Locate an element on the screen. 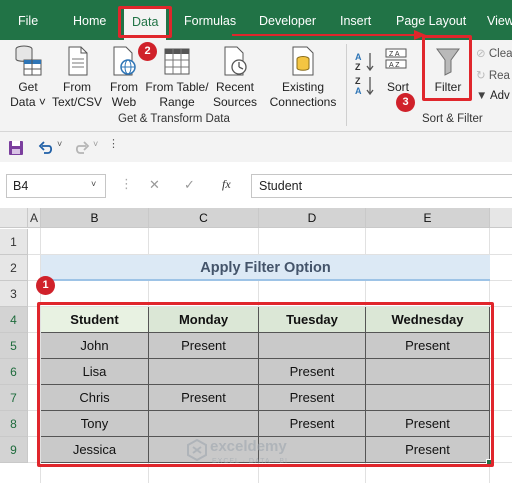  undo-icon is located at coordinates (46, 148).